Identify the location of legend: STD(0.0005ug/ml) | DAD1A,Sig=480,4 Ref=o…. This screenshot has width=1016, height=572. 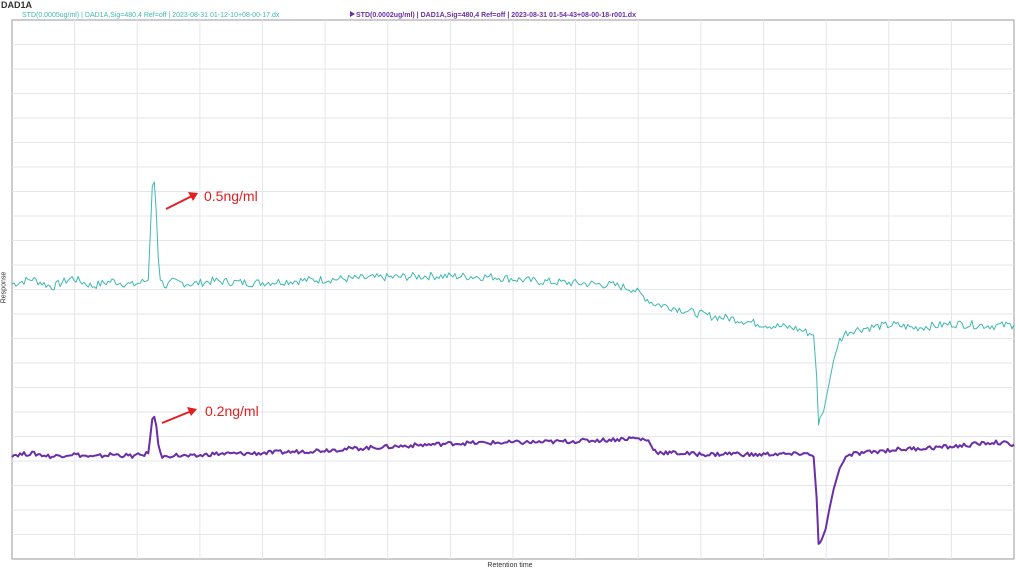
(329, 15).